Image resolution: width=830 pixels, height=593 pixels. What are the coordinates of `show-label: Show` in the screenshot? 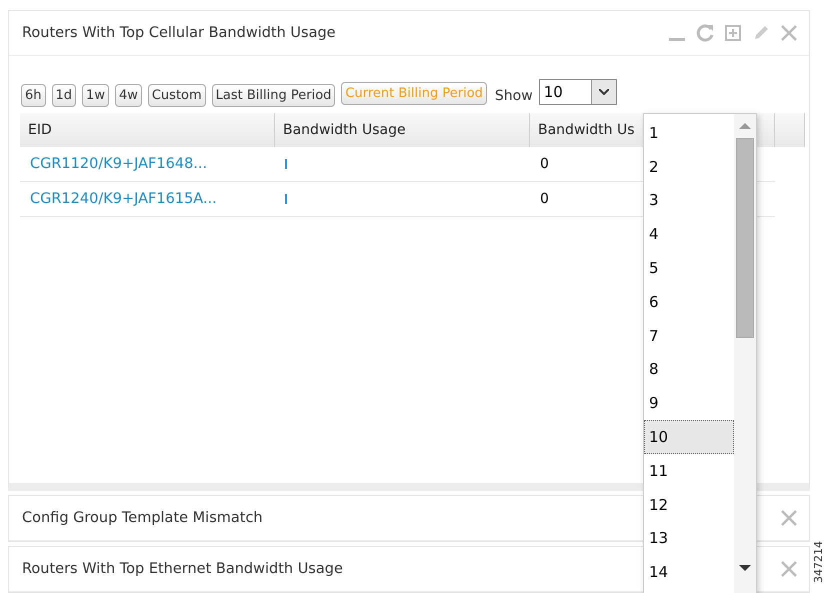 It's located at (513, 96).